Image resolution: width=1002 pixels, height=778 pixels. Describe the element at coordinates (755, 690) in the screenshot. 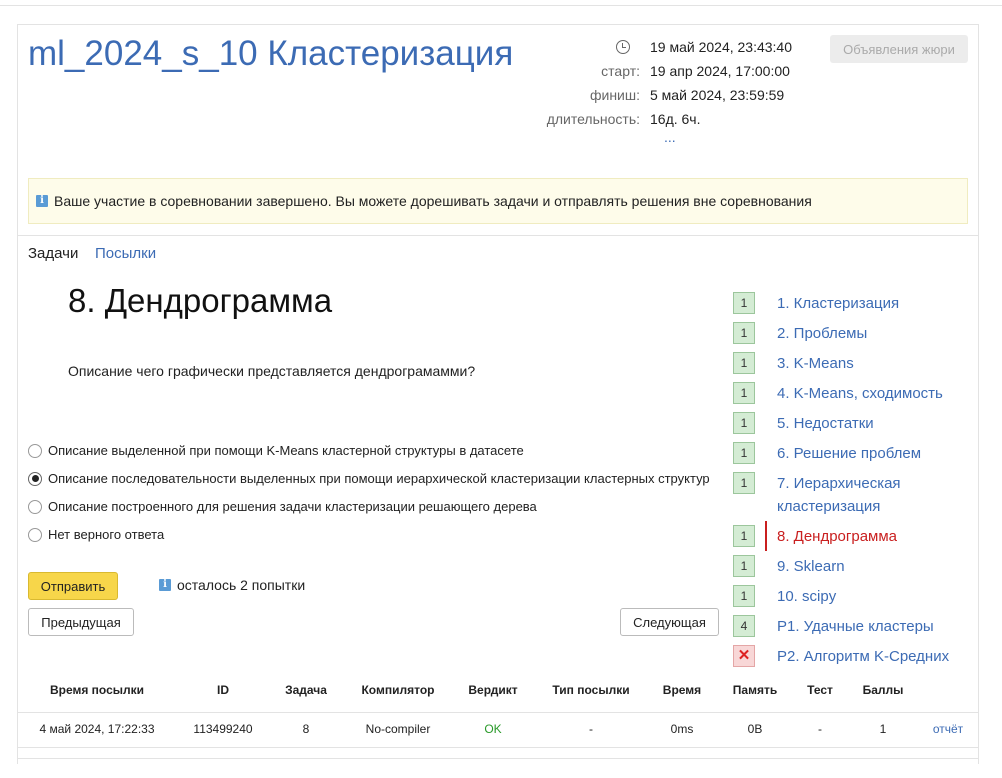

I see `column-header: Память` at that location.